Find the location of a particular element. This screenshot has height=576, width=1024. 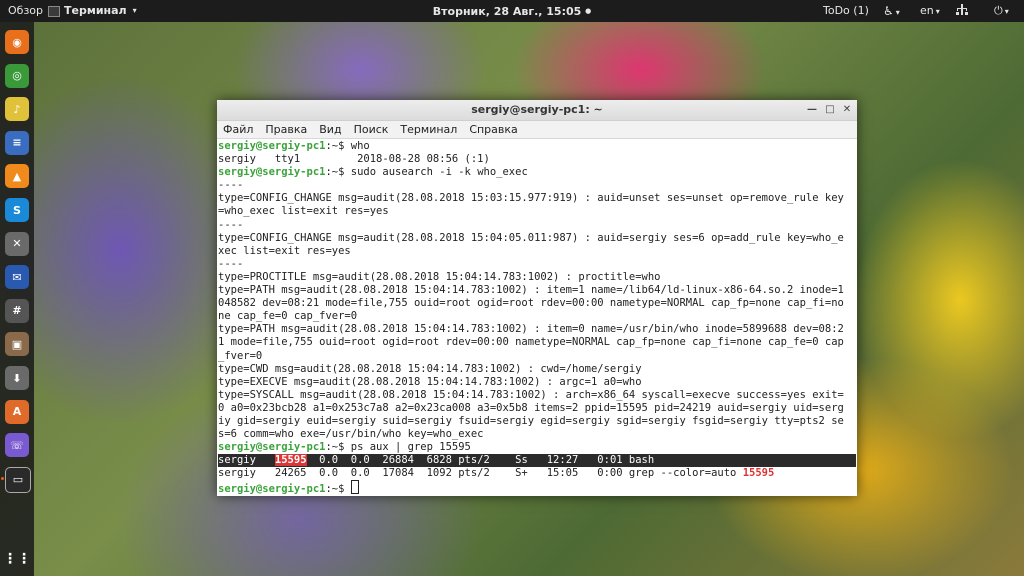

skype-icon: S is located at coordinates (17, 210).